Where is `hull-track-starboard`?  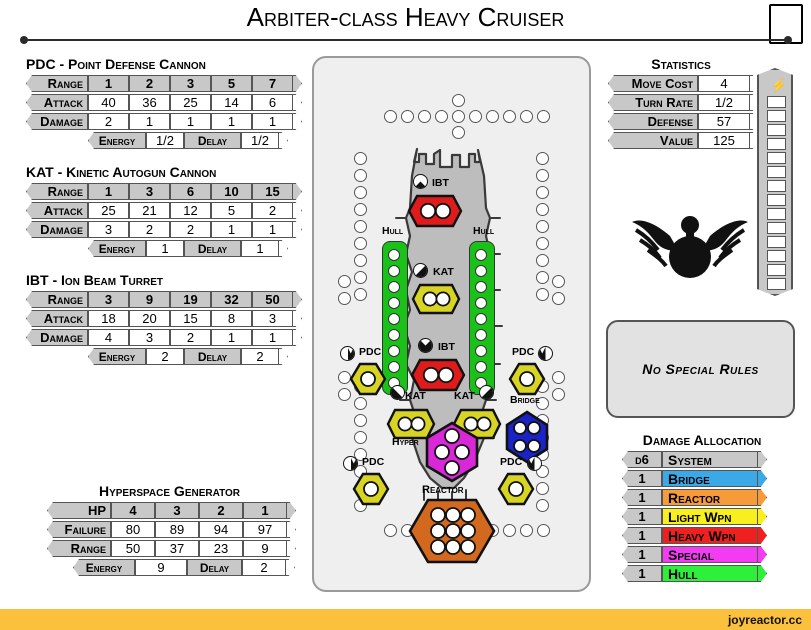
hull-track-starboard is located at coordinates (482, 318).